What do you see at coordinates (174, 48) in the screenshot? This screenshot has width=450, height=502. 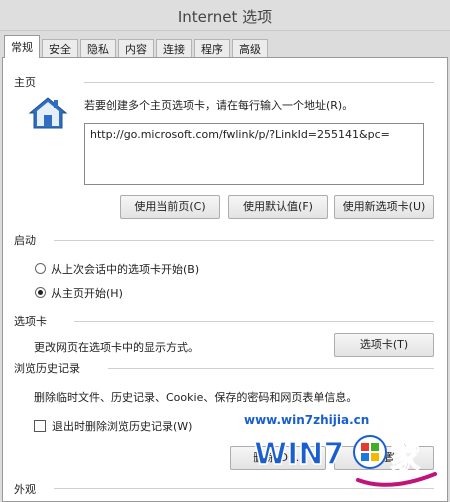 I see `tab-connections: 连接` at bounding box center [174, 48].